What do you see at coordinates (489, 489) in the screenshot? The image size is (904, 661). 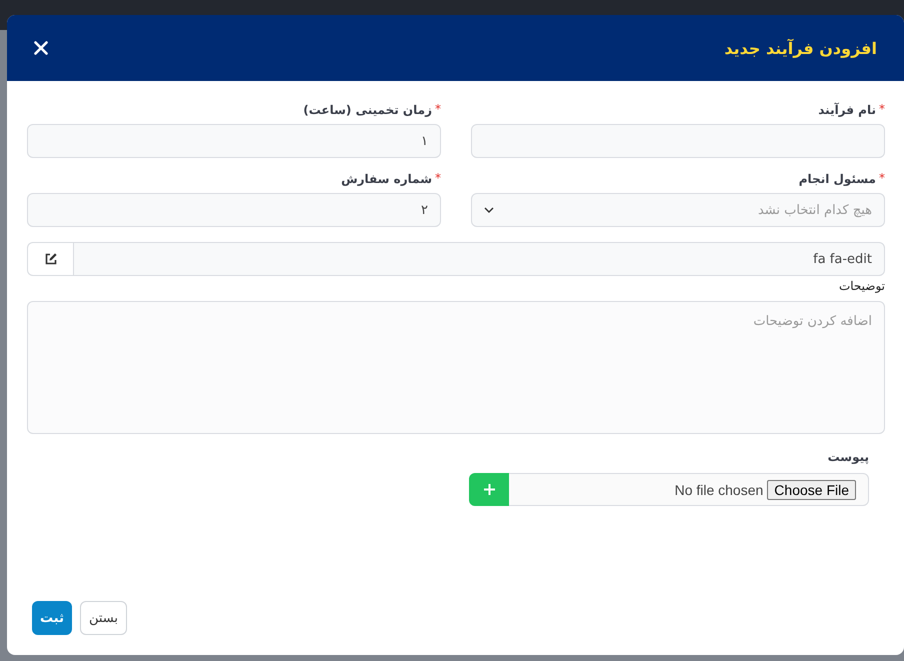 I see `plus-icon` at bounding box center [489, 489].